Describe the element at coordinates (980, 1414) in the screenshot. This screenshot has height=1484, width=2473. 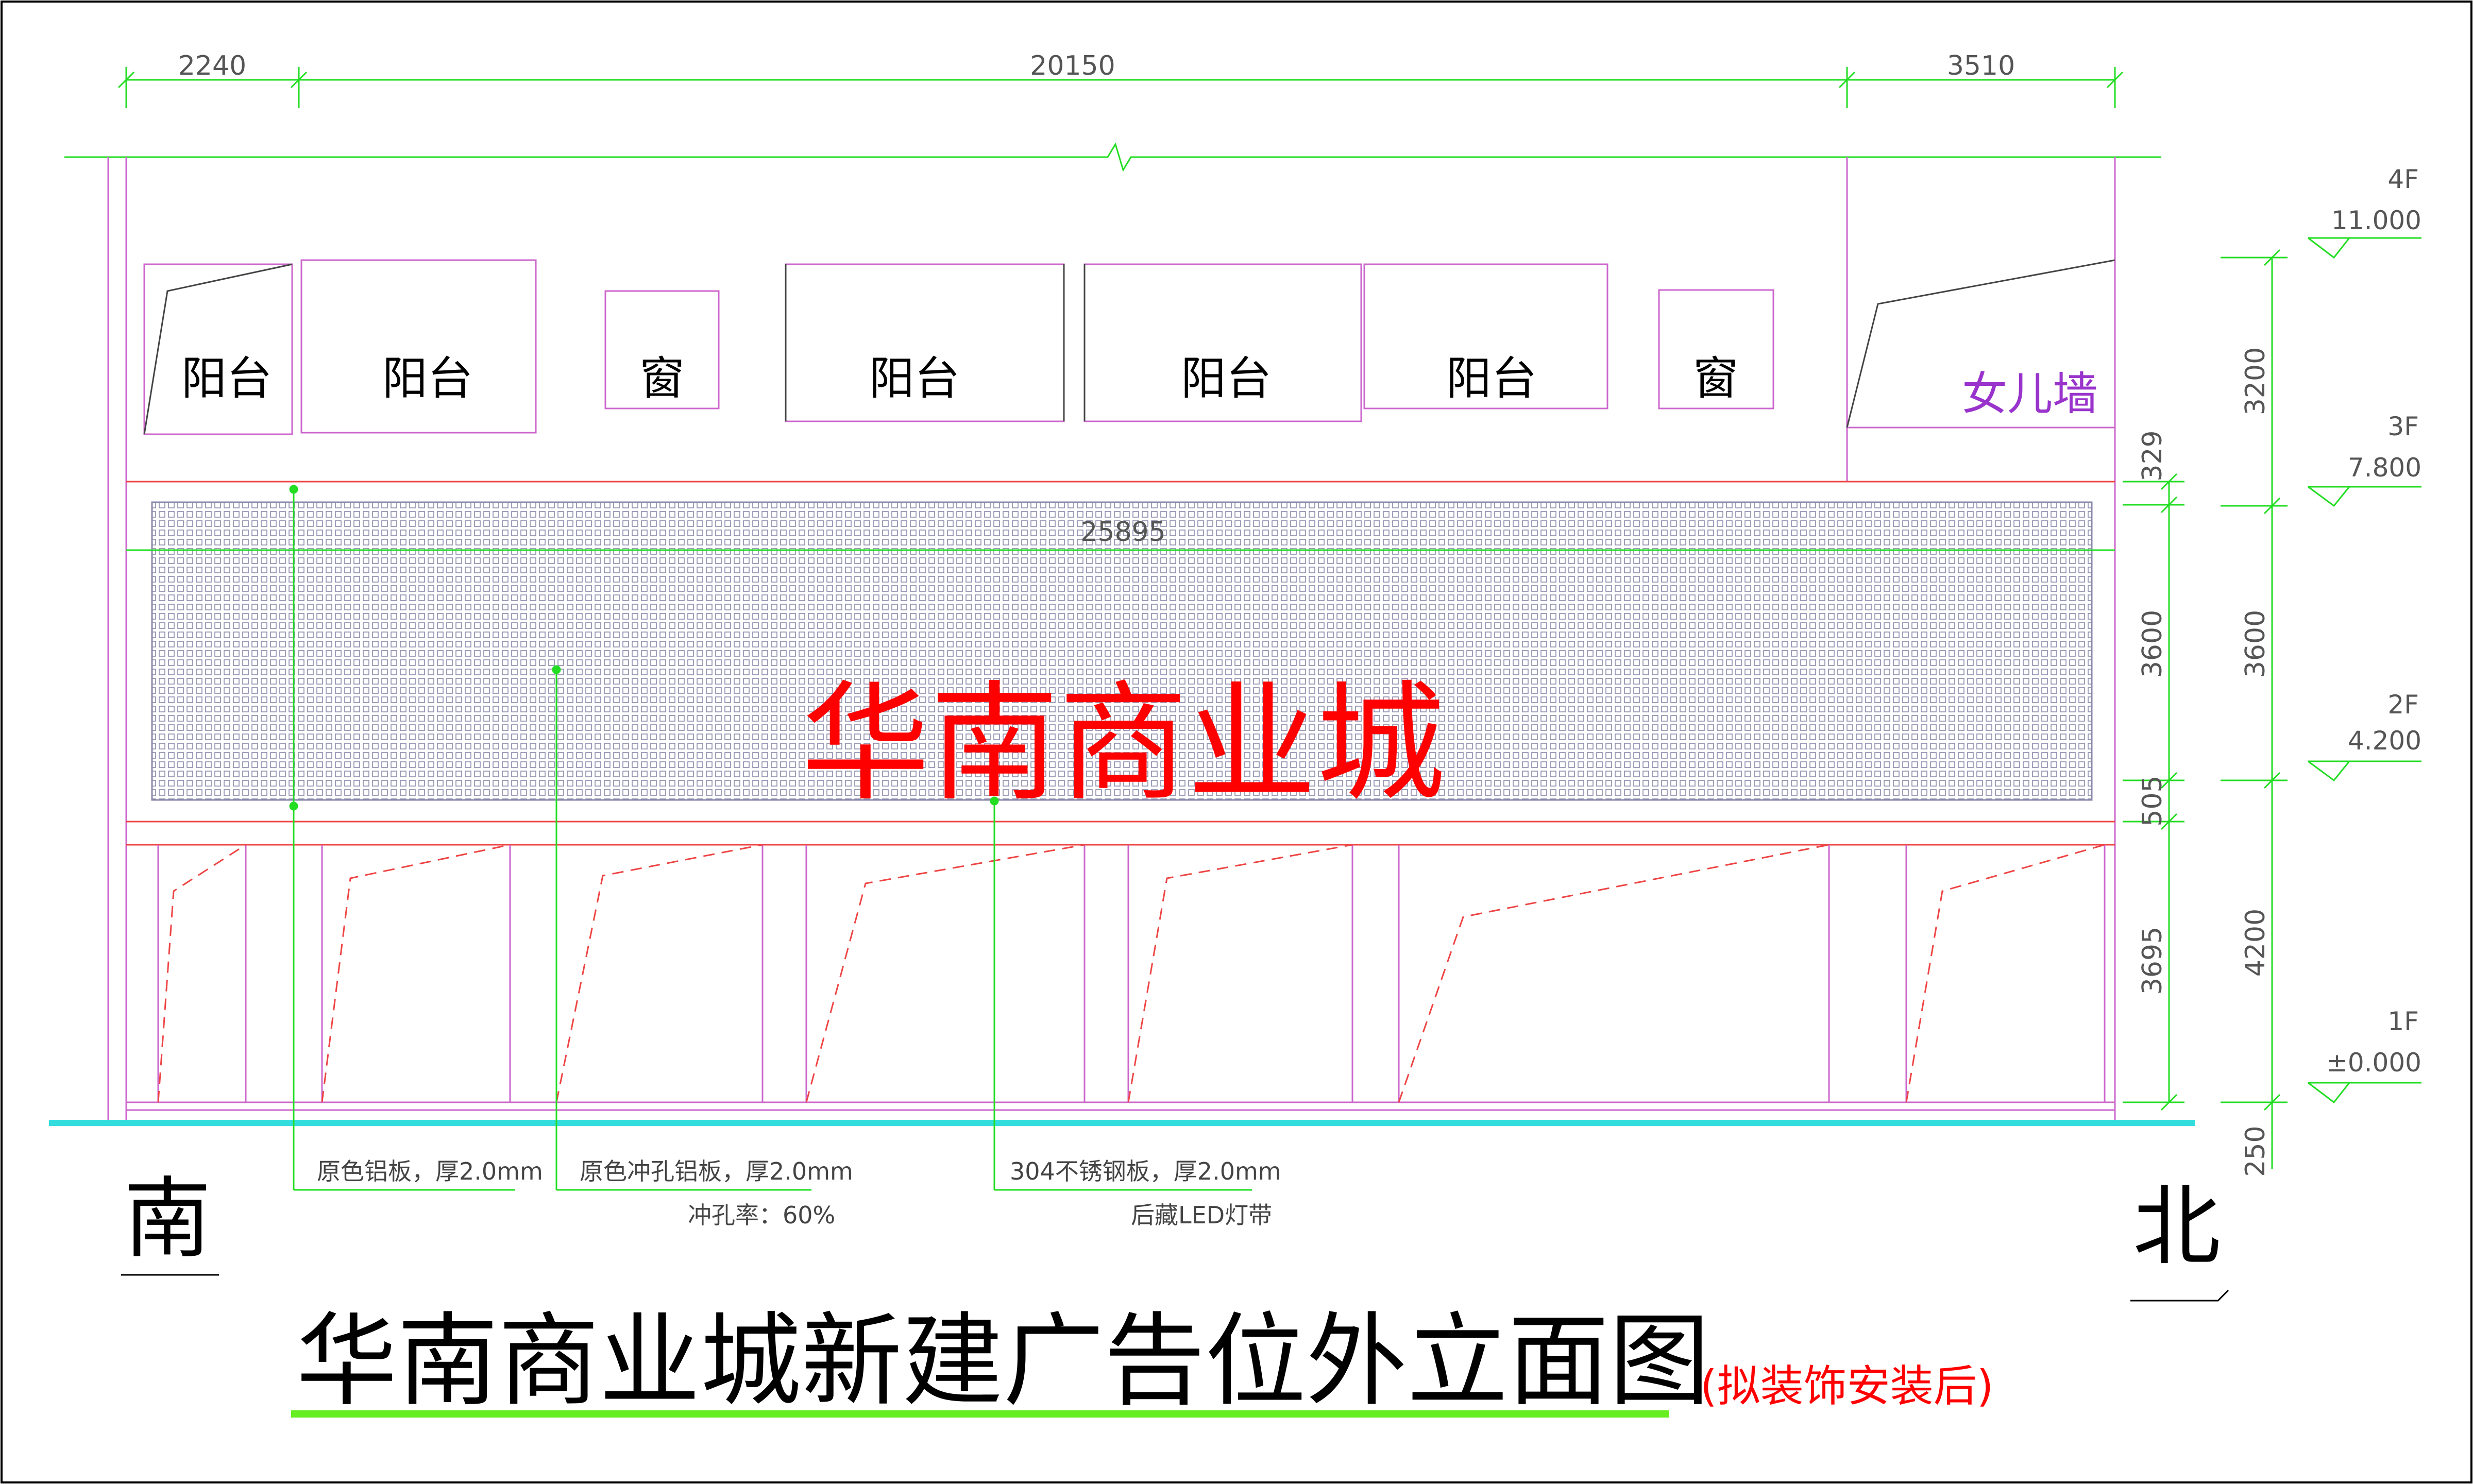
I see `title-underline` at that location.